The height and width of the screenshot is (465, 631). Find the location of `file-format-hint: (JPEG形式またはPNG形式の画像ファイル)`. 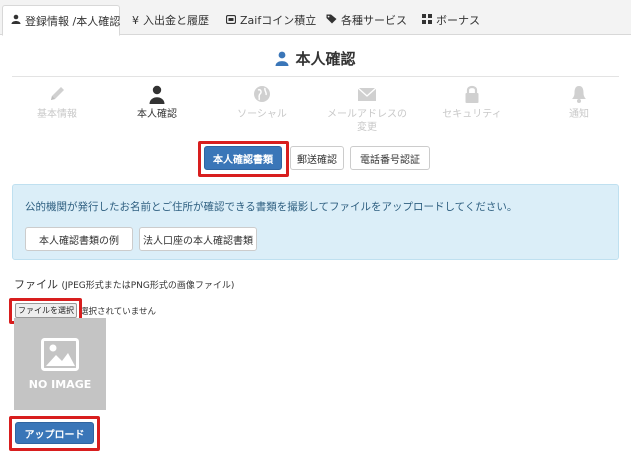

file-format-hint: (JPEG形式またはPNG形式の画像ファイル) is located at coordinates (148, 286).